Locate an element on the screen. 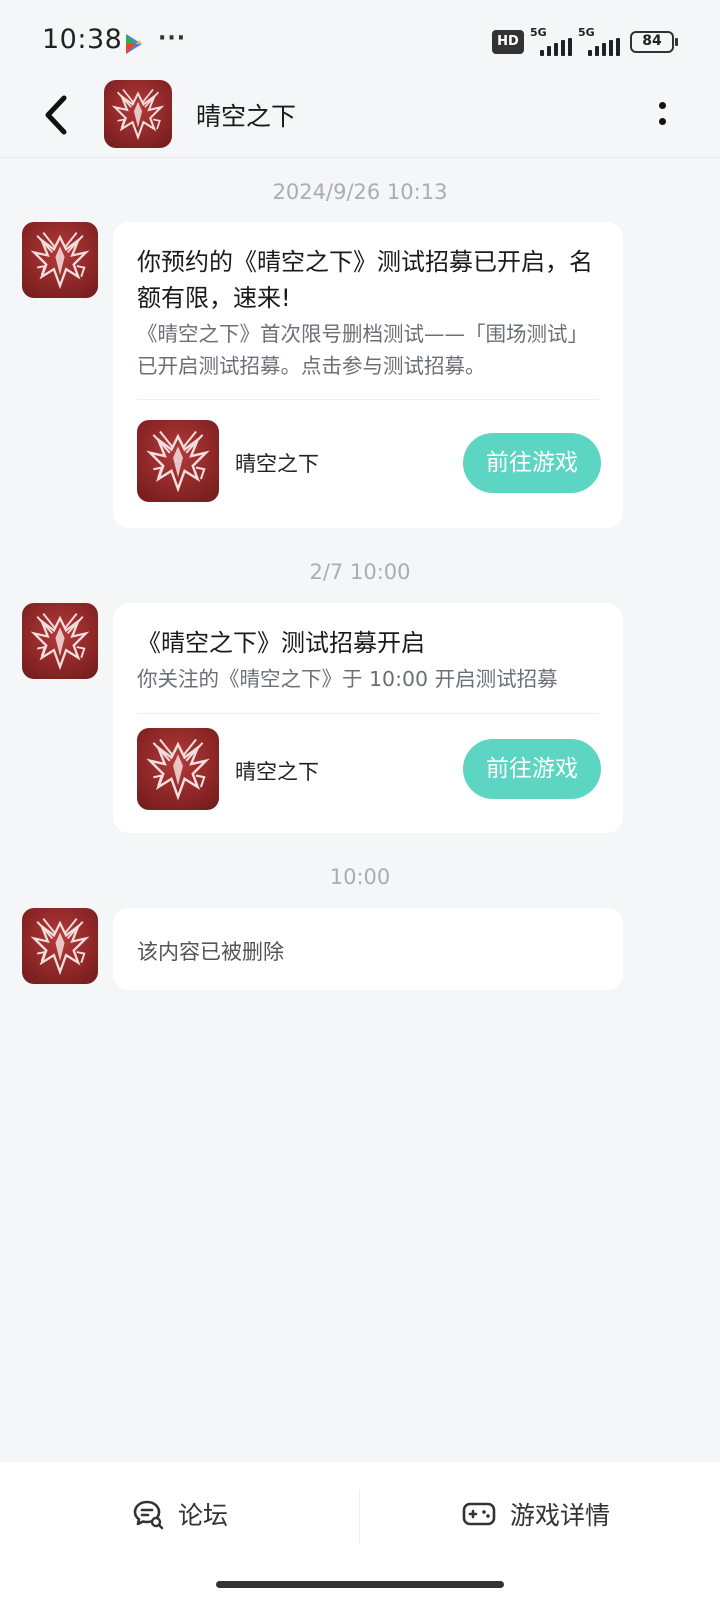 The width and height of the screenshot is (720, 1600). notification-overflow-icon: ··· is located at coordinates (172, 38).